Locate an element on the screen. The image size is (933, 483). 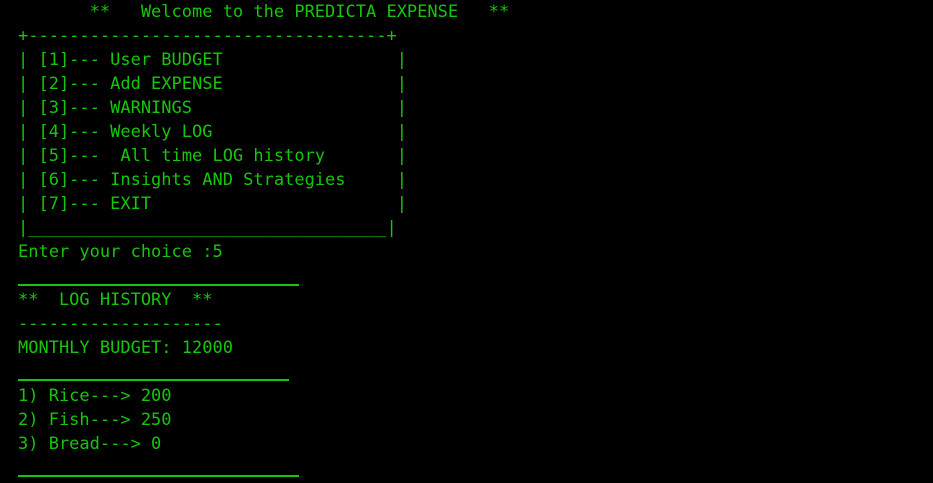
menu-item-warnings: | [3]--- WARNINGS | is located at coordinates (212, 108).